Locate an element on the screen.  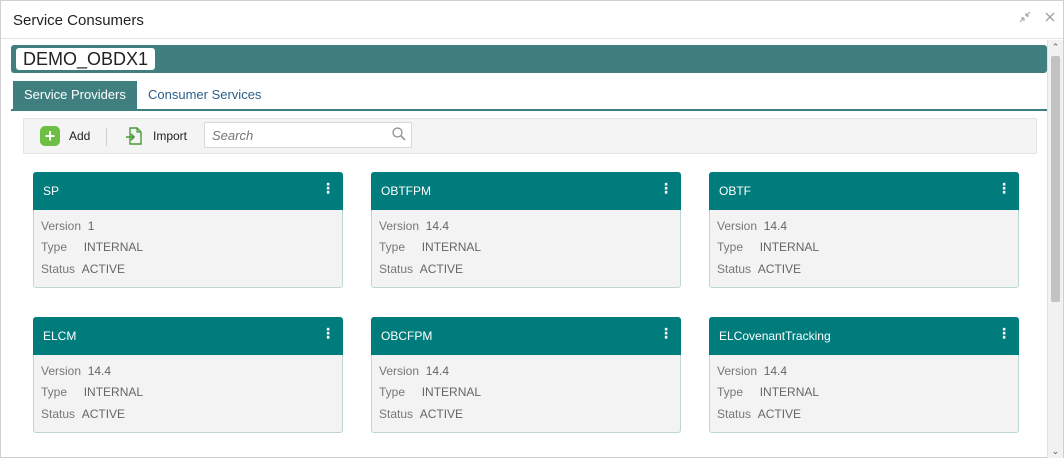
add-button: + Add is located at coordinates (65, 136).